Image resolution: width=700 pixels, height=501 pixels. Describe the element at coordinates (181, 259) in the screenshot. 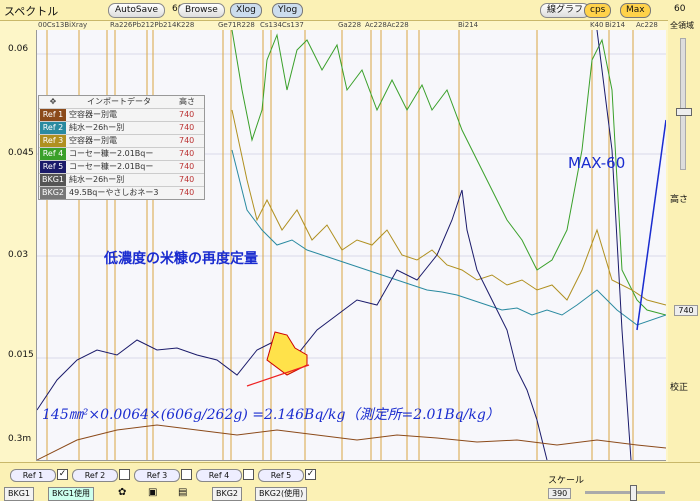

I see `heading-annotation: 低濃度の米糠の再度定量` at that location.